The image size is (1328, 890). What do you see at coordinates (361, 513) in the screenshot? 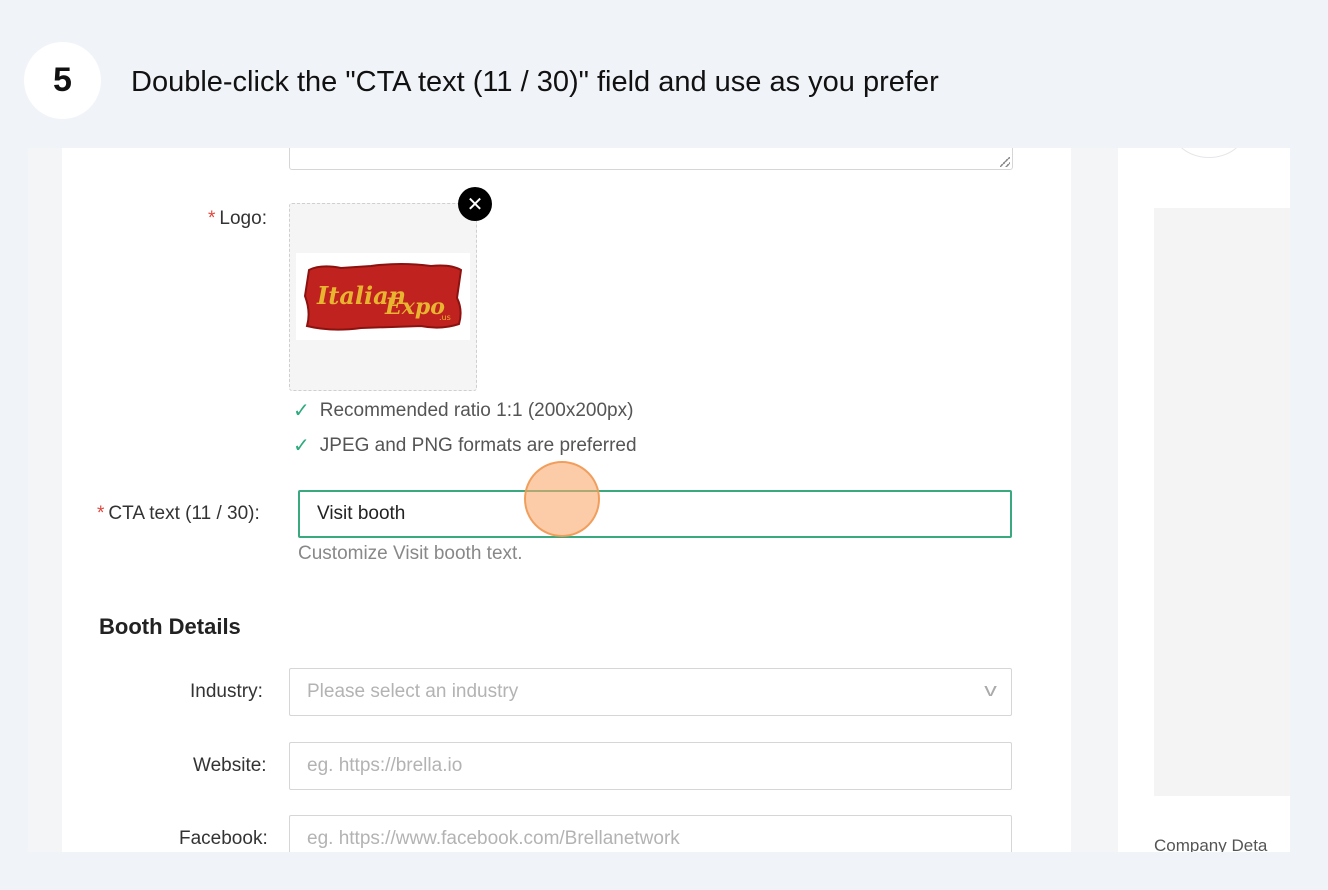
I see `cta-text-value: Visit booth` at bounding box center [361, 513].